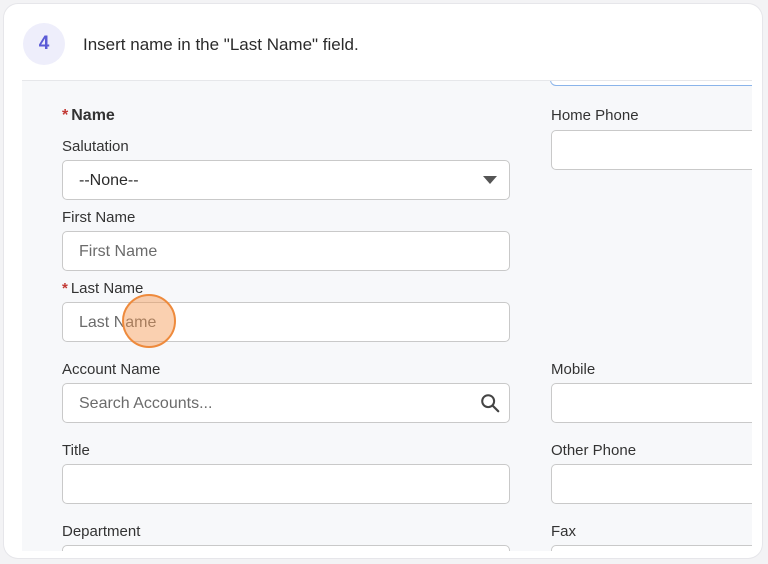 The image size is (768, 564). I want to click on name-section-text: Name, so click(93, 115).